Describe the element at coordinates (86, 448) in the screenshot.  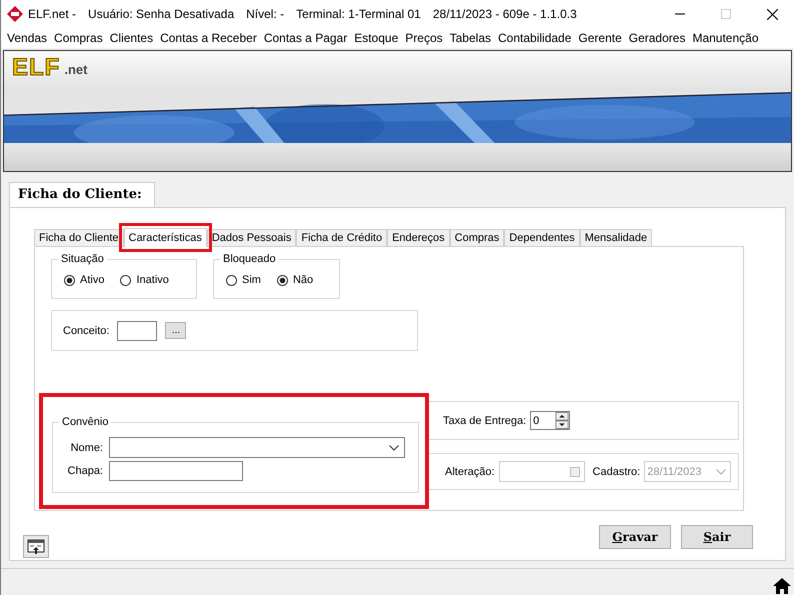
I see `field-label: Nome:` at that location.